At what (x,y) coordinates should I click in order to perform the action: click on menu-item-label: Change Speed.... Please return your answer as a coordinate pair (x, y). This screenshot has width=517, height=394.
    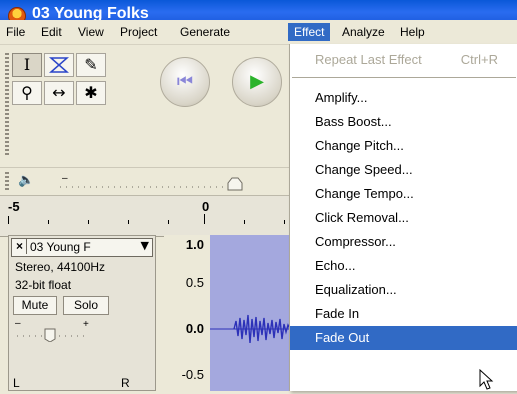
    Looking at the image, I should click on (364, 169).